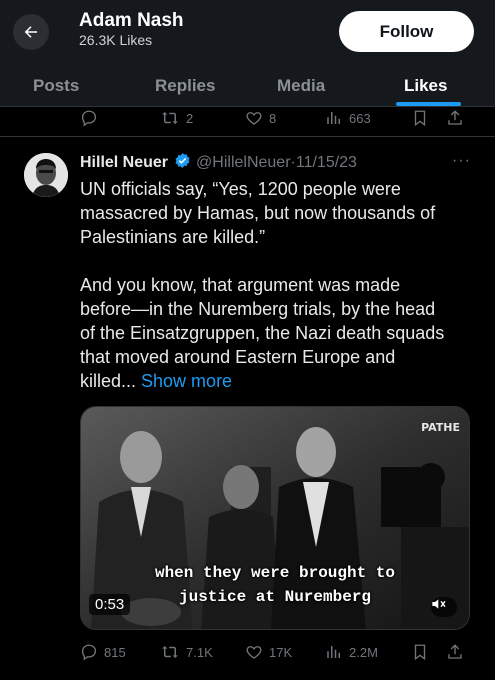 The height and width of the screenshot is (680, 495). What do you see at coordinates (268, 652) in the screenshot?
I see `like-button: 17K` at bounding box center [268, 652].